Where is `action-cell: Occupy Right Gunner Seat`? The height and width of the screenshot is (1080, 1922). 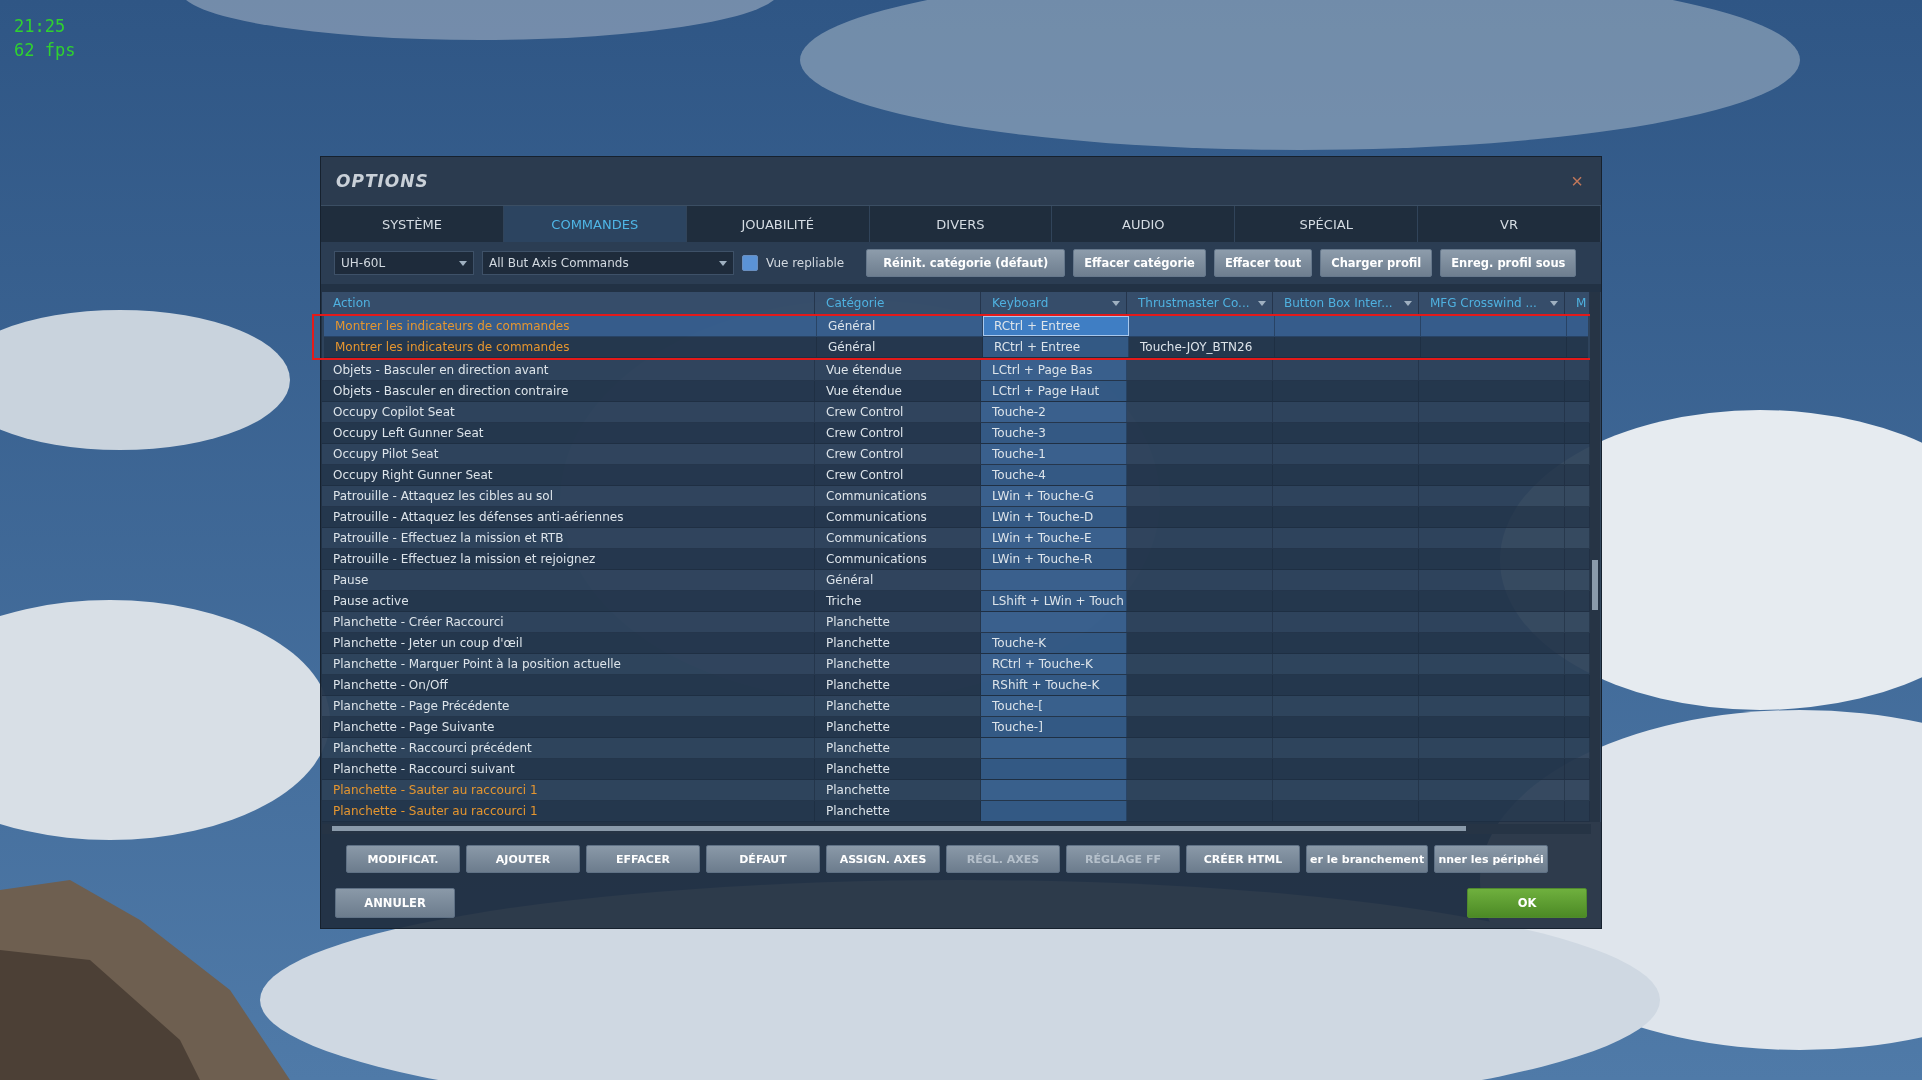 action-cell: Occupy Right Gunner Seat is located at coordinates (568, 475).